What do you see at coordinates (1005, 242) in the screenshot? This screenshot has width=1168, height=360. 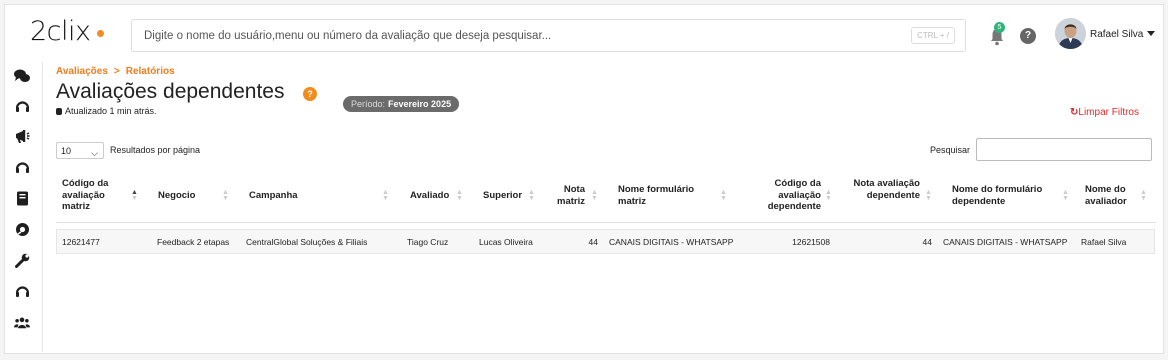 I see `cell-nome-formulario-dependente: CANAIS DIGITAIS - WHATSAPP` at bounding box center [1005, 242].